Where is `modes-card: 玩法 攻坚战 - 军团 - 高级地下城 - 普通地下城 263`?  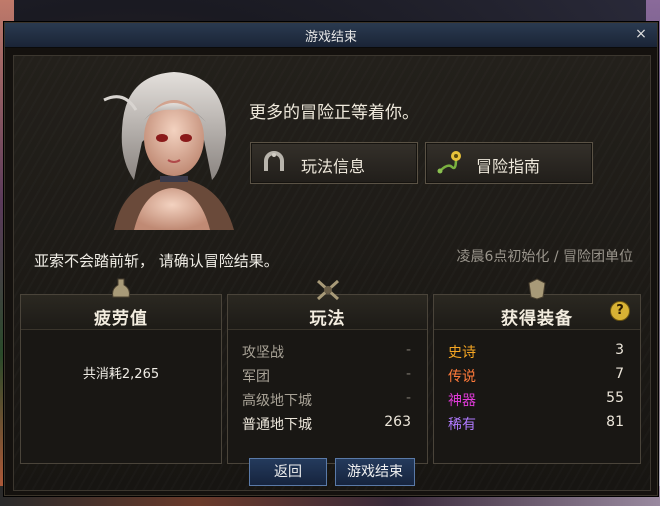 modes-card: 玩法 攻坚战 - 军团 - 高级地下城 - 普通地下城 263 is located at coordinates (327, 371).